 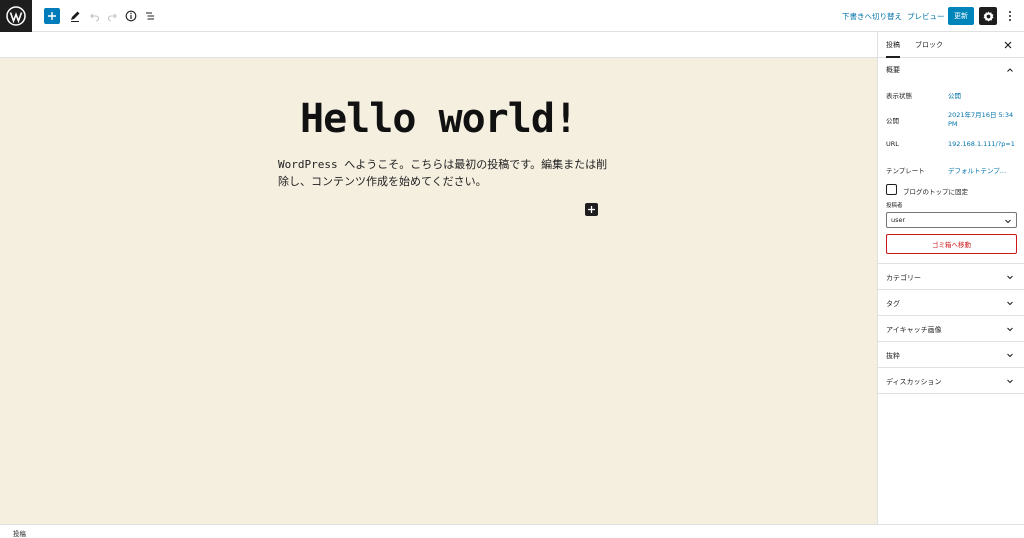 I want to click on block-inserter-button, so click(x=52, y=16).